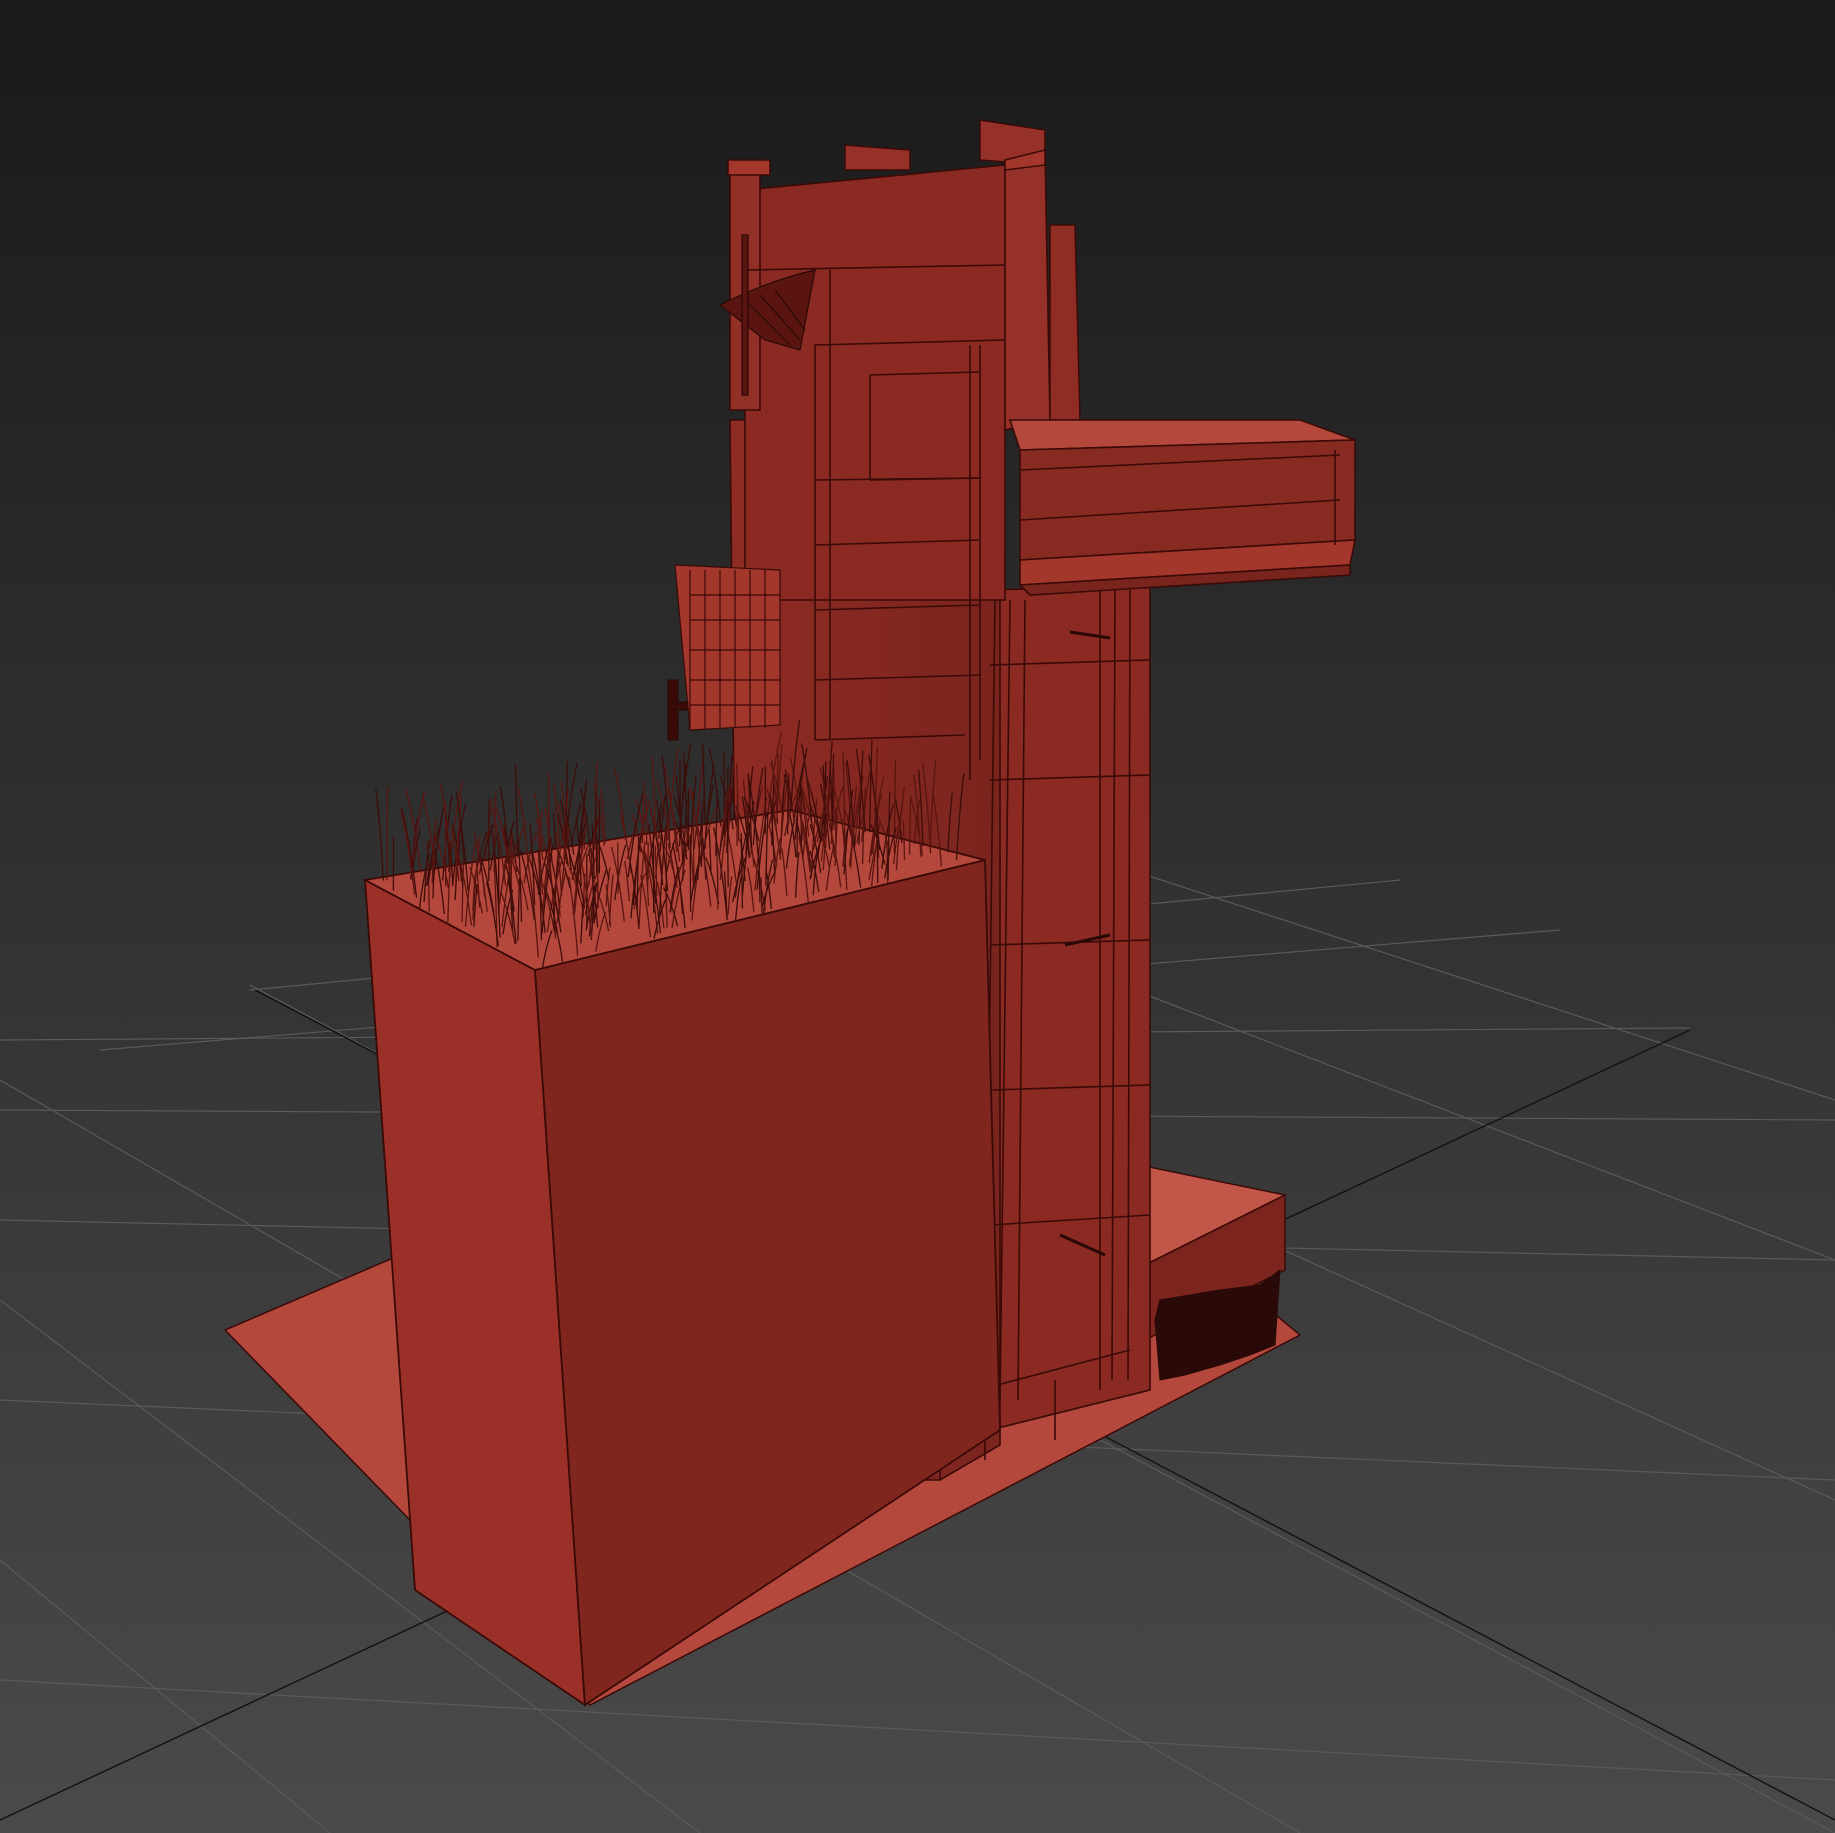  Describe the element at coordinates (727, 647) in the screenshot. I see `vent-grille` at that location.